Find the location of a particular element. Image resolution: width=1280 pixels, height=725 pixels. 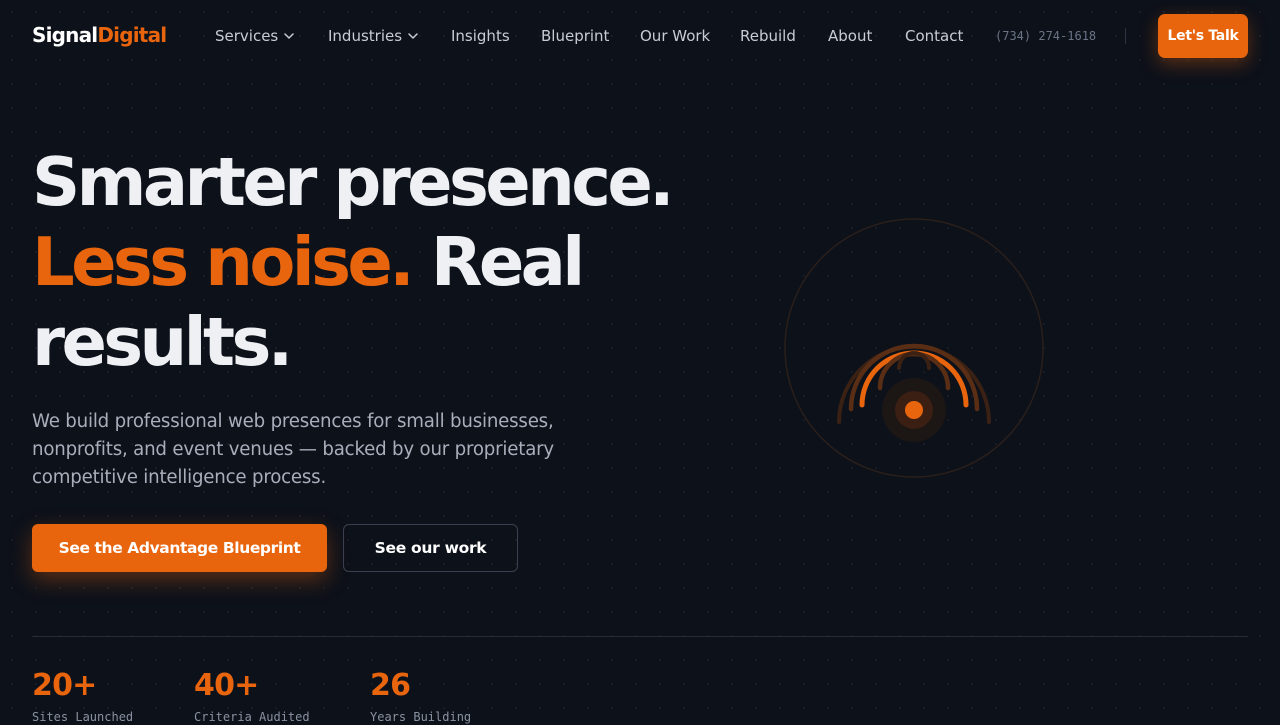

phone-number: (734) 274-1618 is located at coordinates (1045, 36).